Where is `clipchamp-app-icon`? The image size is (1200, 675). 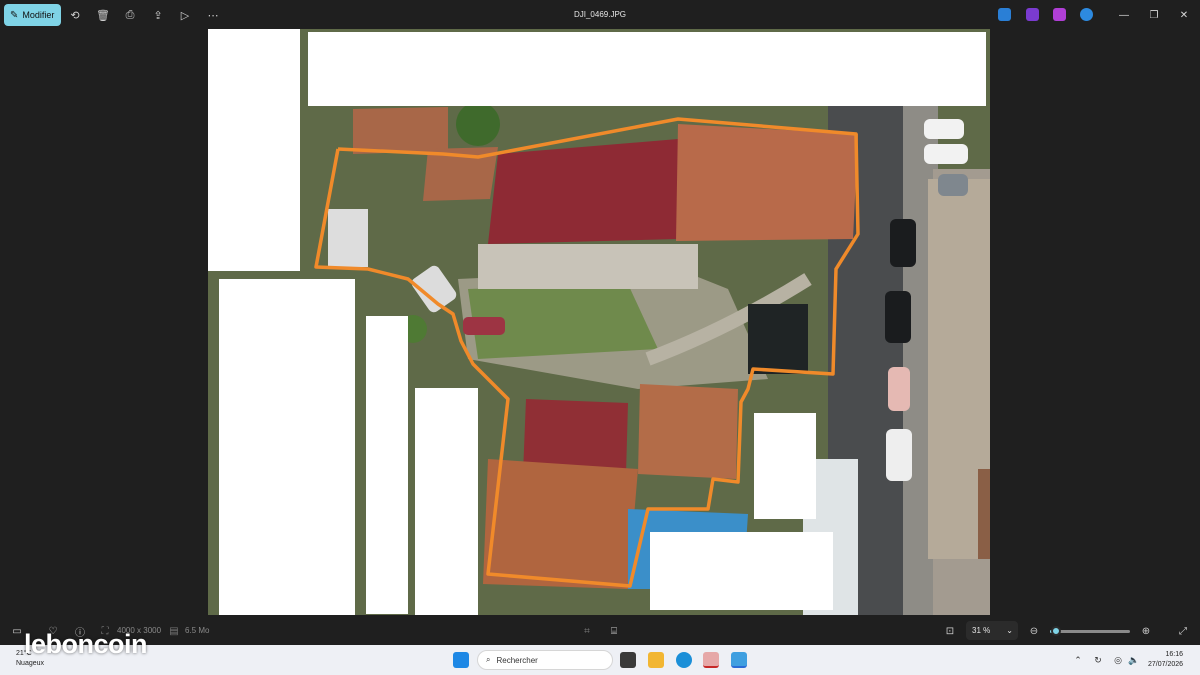
clipchamp-app-icon is located at coordinates (1059, 14).